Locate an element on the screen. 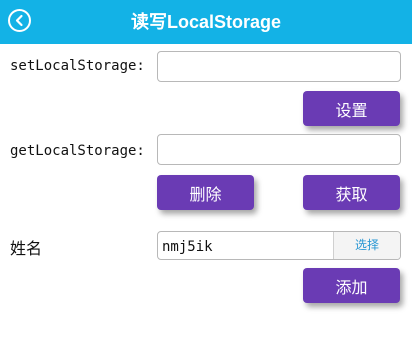 The width and height of the screenshot is (412, 343). file-picker: nmj5ik 选择 is located at coordinates (279, 245).